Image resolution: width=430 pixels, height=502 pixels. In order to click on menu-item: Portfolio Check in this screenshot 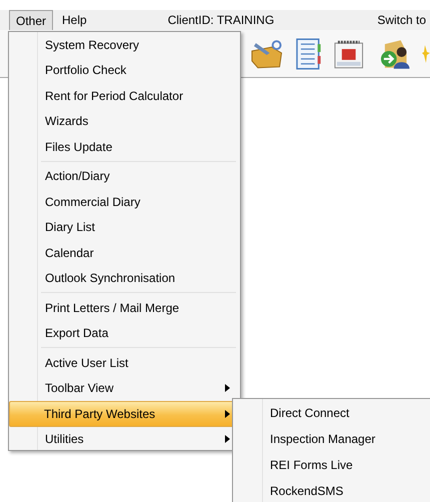, I will do `click(124, 70)`.